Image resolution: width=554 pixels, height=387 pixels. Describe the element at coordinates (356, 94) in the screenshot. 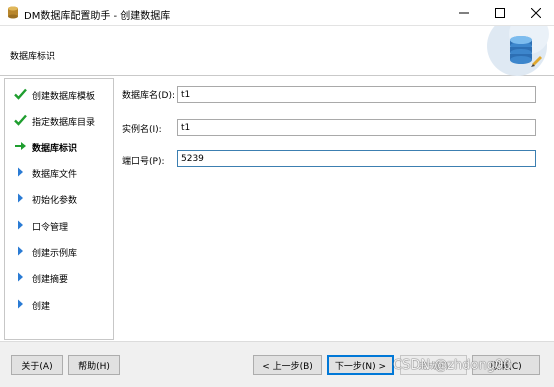

I see `db-name-input` at that location.